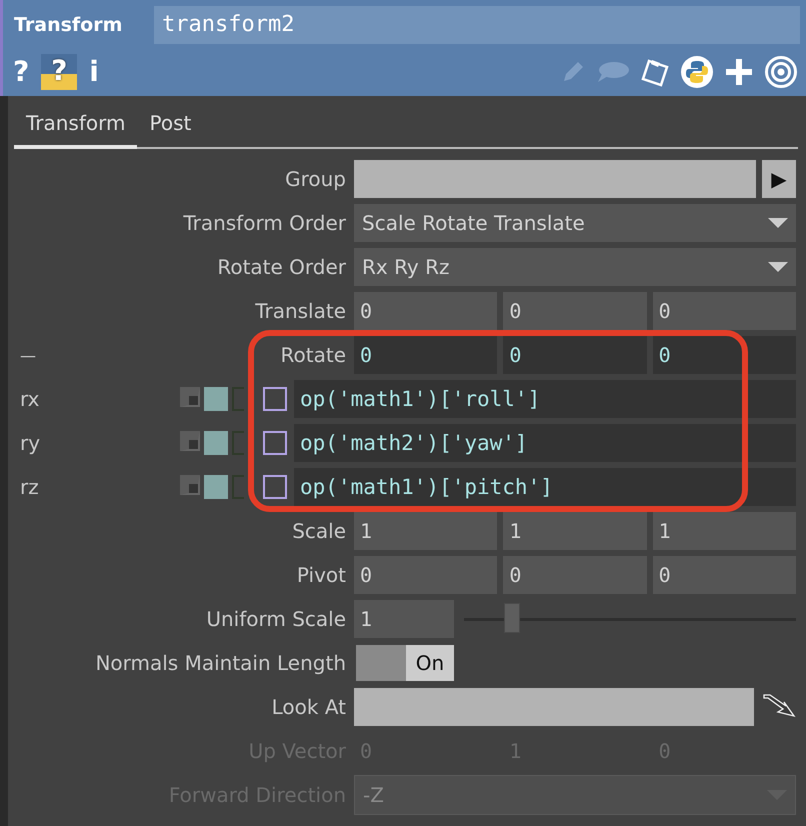 The image size is (806, 826). What do you see at coordinates (28, 355) in the screenshot?
I see `collapse-mark: —` at bounding box center [28, 355].